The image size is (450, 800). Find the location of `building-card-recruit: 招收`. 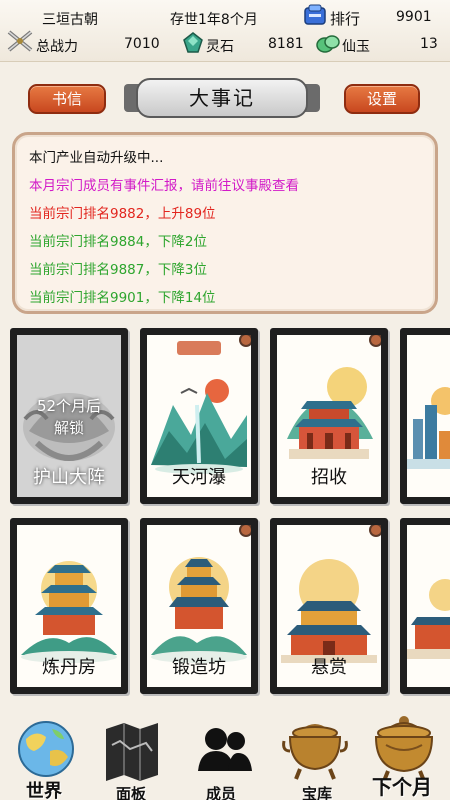

building-card-recruit: 招收 is located at coordinates (329, 416).